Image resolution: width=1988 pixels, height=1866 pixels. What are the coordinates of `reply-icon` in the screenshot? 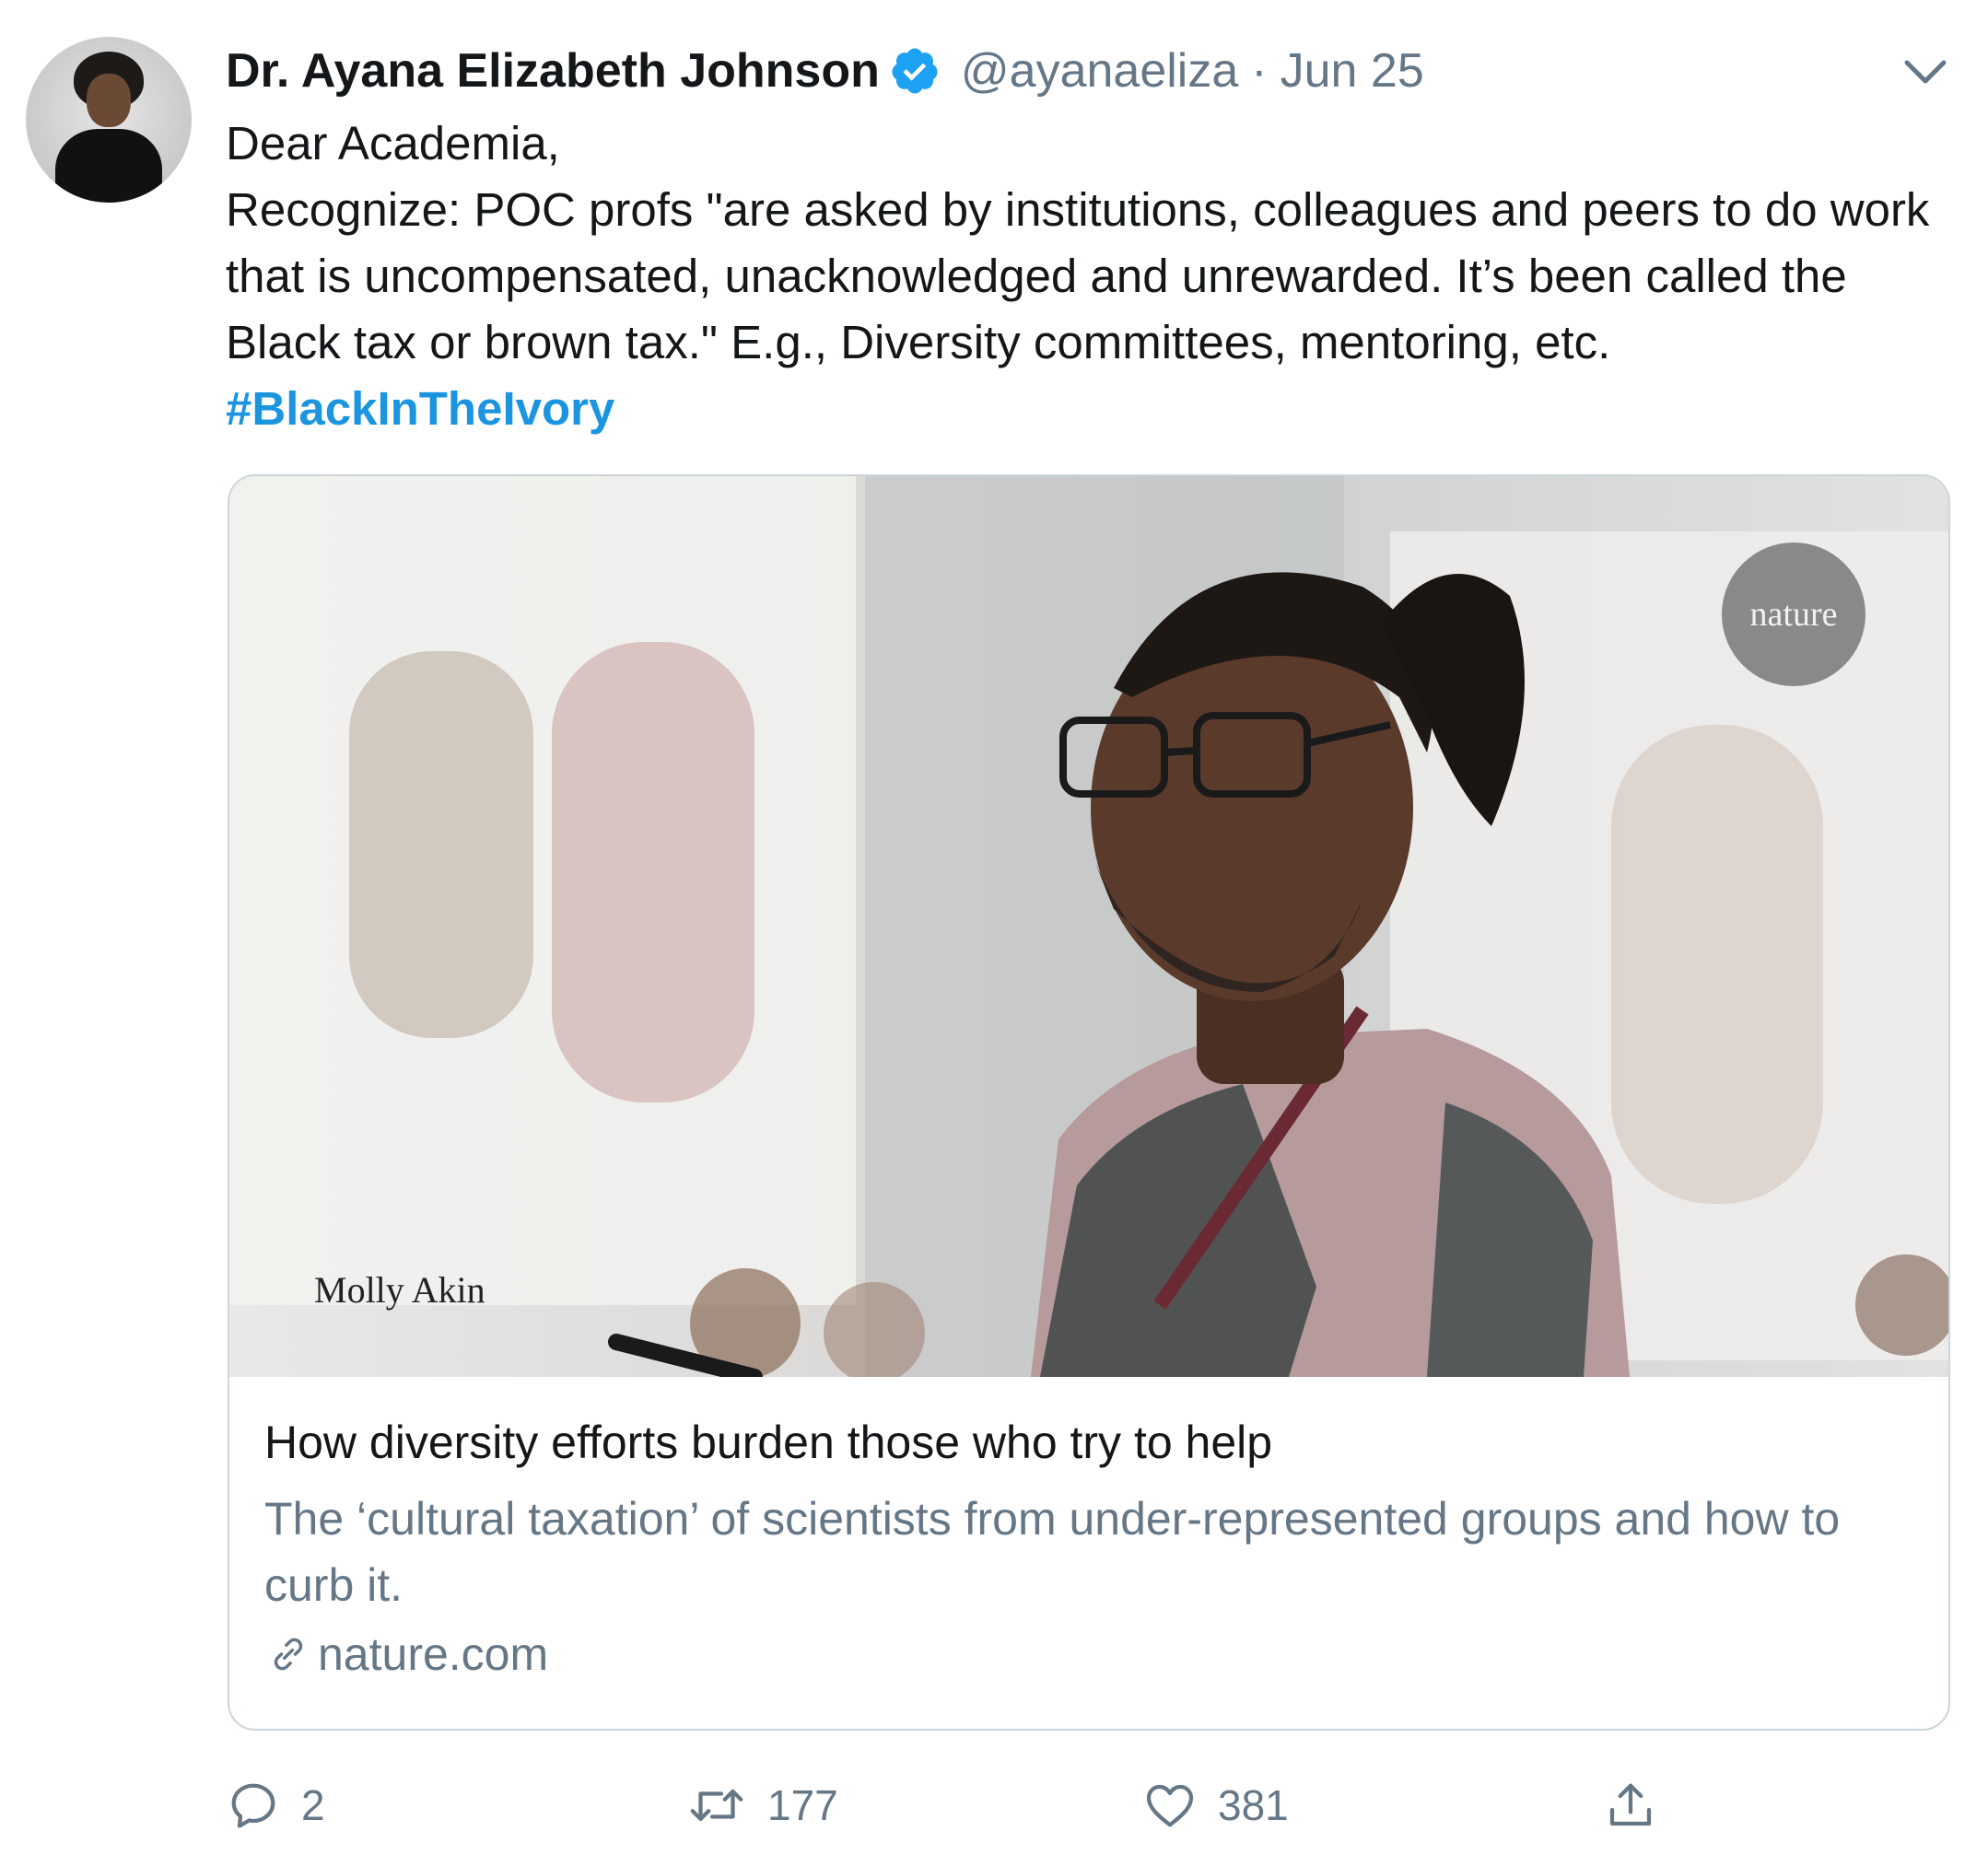 It's located at (253, 1805).